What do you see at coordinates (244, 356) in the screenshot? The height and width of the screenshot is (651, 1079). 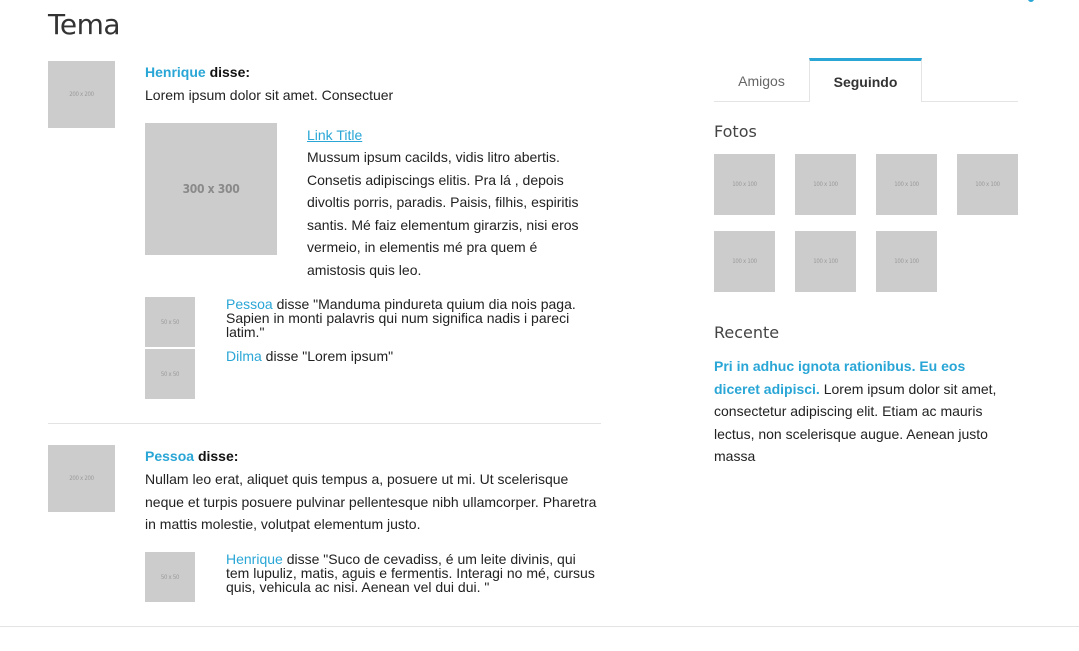 I see `reply-author-link: Dilma` at bounding box center [244, 356].